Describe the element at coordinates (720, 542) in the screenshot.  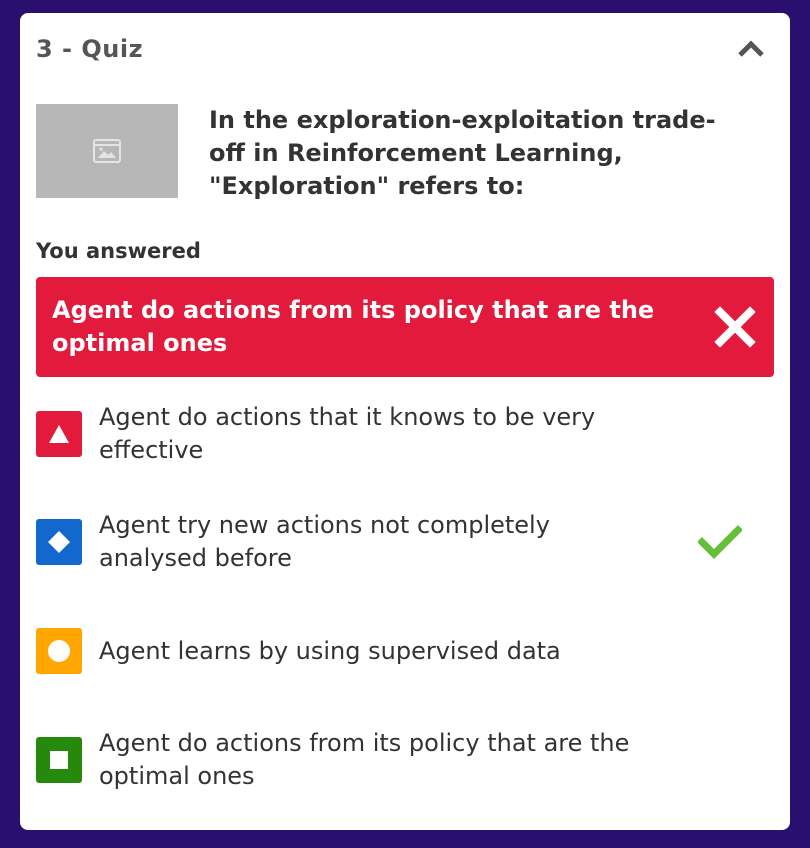
I see `checkmark-icon` at that location.